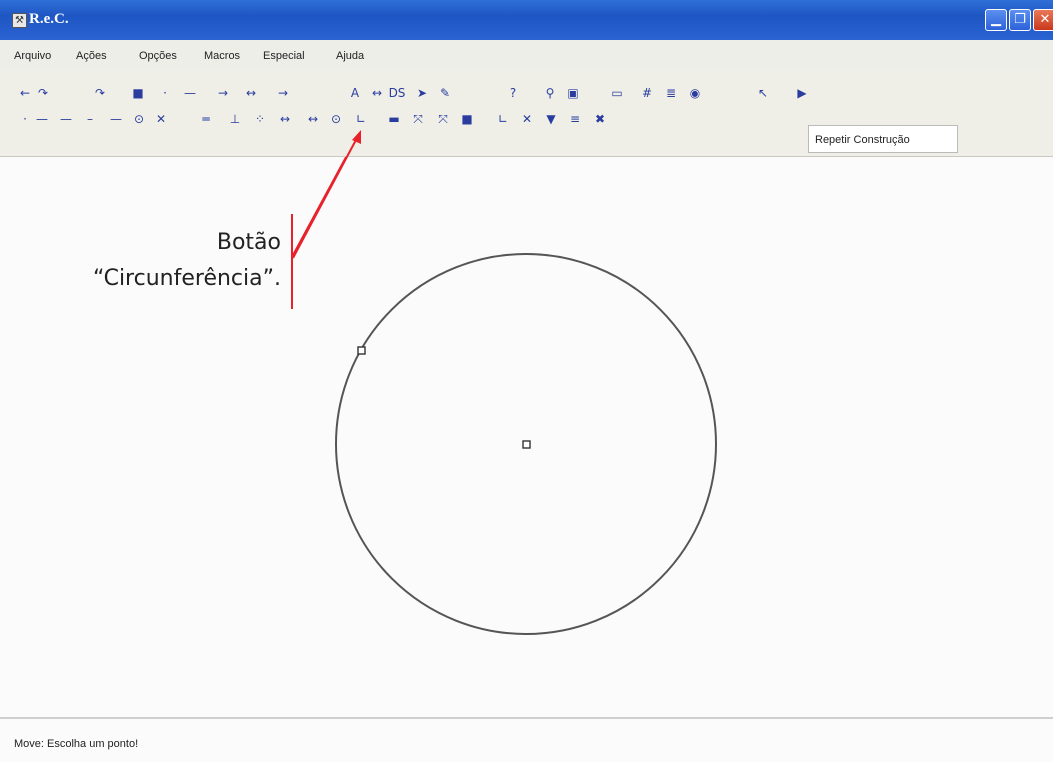 The width and height of the screenshot is (1053, 762). Describe the element at coordinates (526, 739) in the screenshot. I see `status-bar: Move: Escolha um ponto!` at that location.